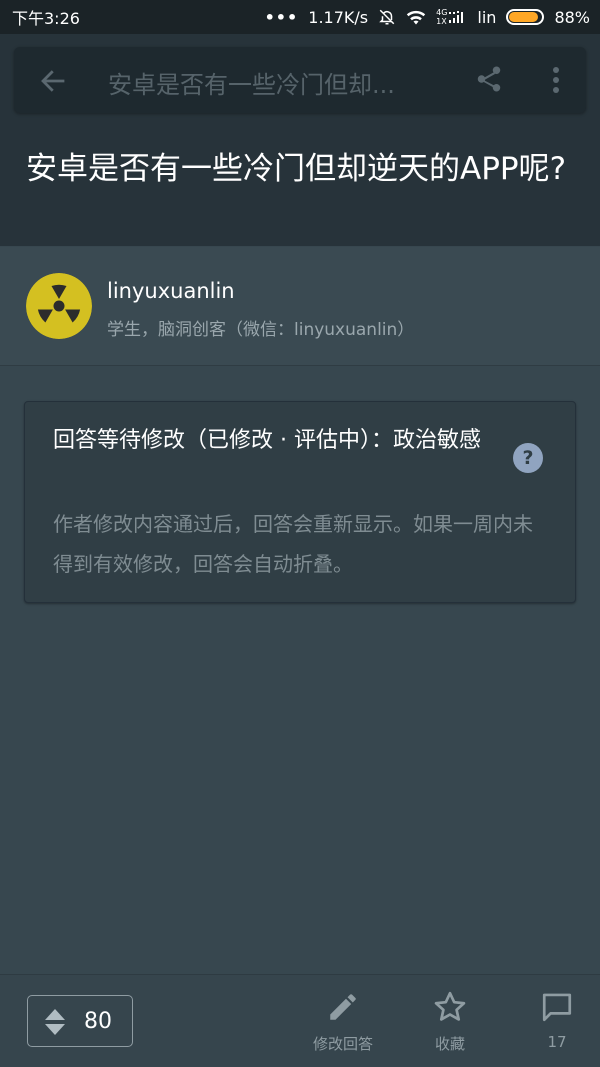  What do you see at coordinates (556, 80) in the screenshot?
I see `more-vertical-icon` at bounding box center [556, 80].